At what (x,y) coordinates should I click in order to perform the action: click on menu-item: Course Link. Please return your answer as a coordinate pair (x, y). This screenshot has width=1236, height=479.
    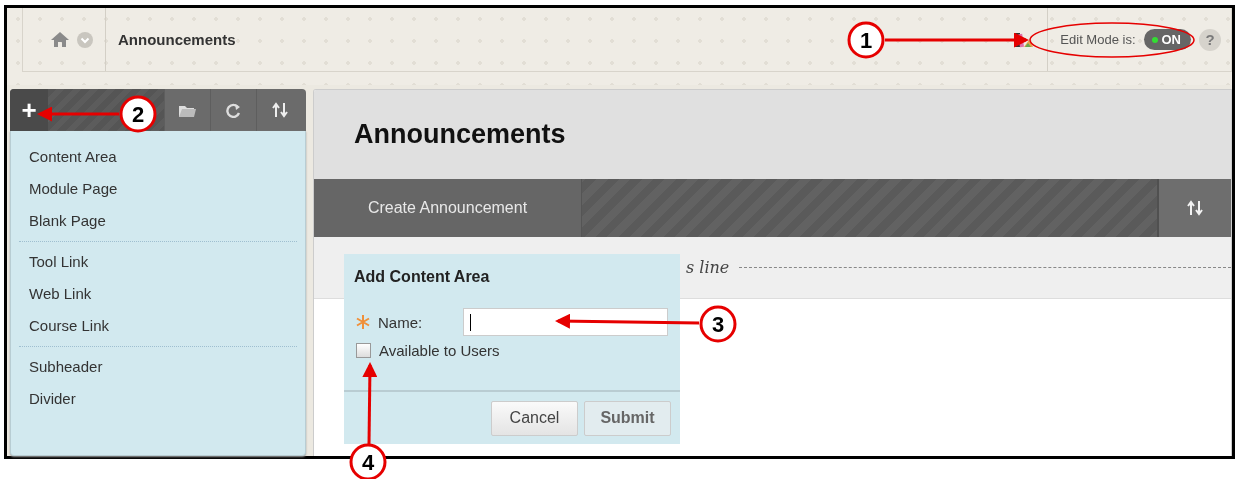
    Looking at the image, I should click on (158, 326).